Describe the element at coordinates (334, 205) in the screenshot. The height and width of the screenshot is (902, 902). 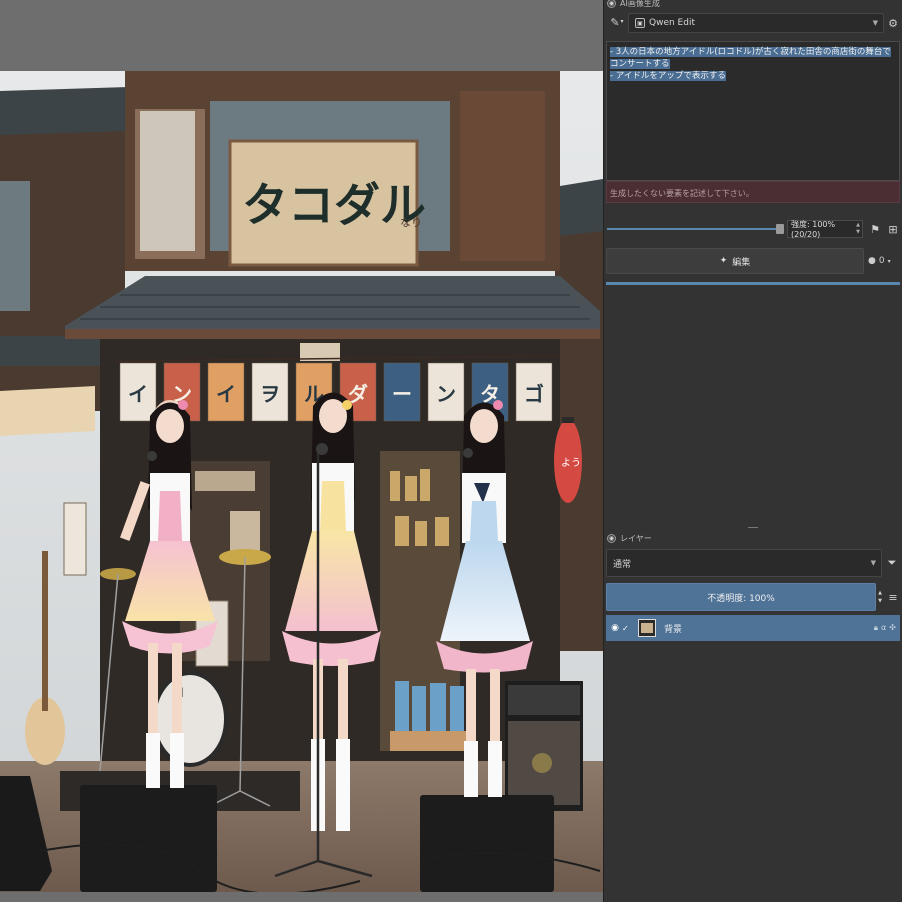
I see `shop-sign-text: タコダル` at that location.